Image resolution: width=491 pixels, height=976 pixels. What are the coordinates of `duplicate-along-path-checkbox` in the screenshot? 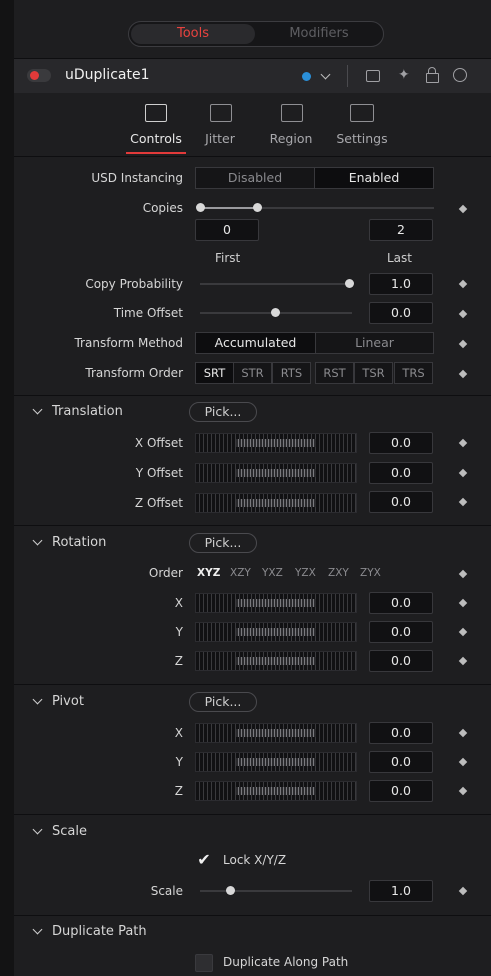 It's located at (204, 963).